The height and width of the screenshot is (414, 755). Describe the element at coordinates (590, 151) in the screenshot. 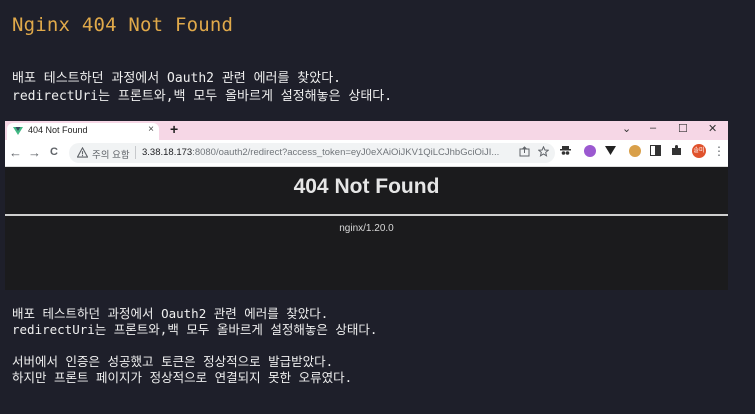

I see `purple-ext-icon` at that location.